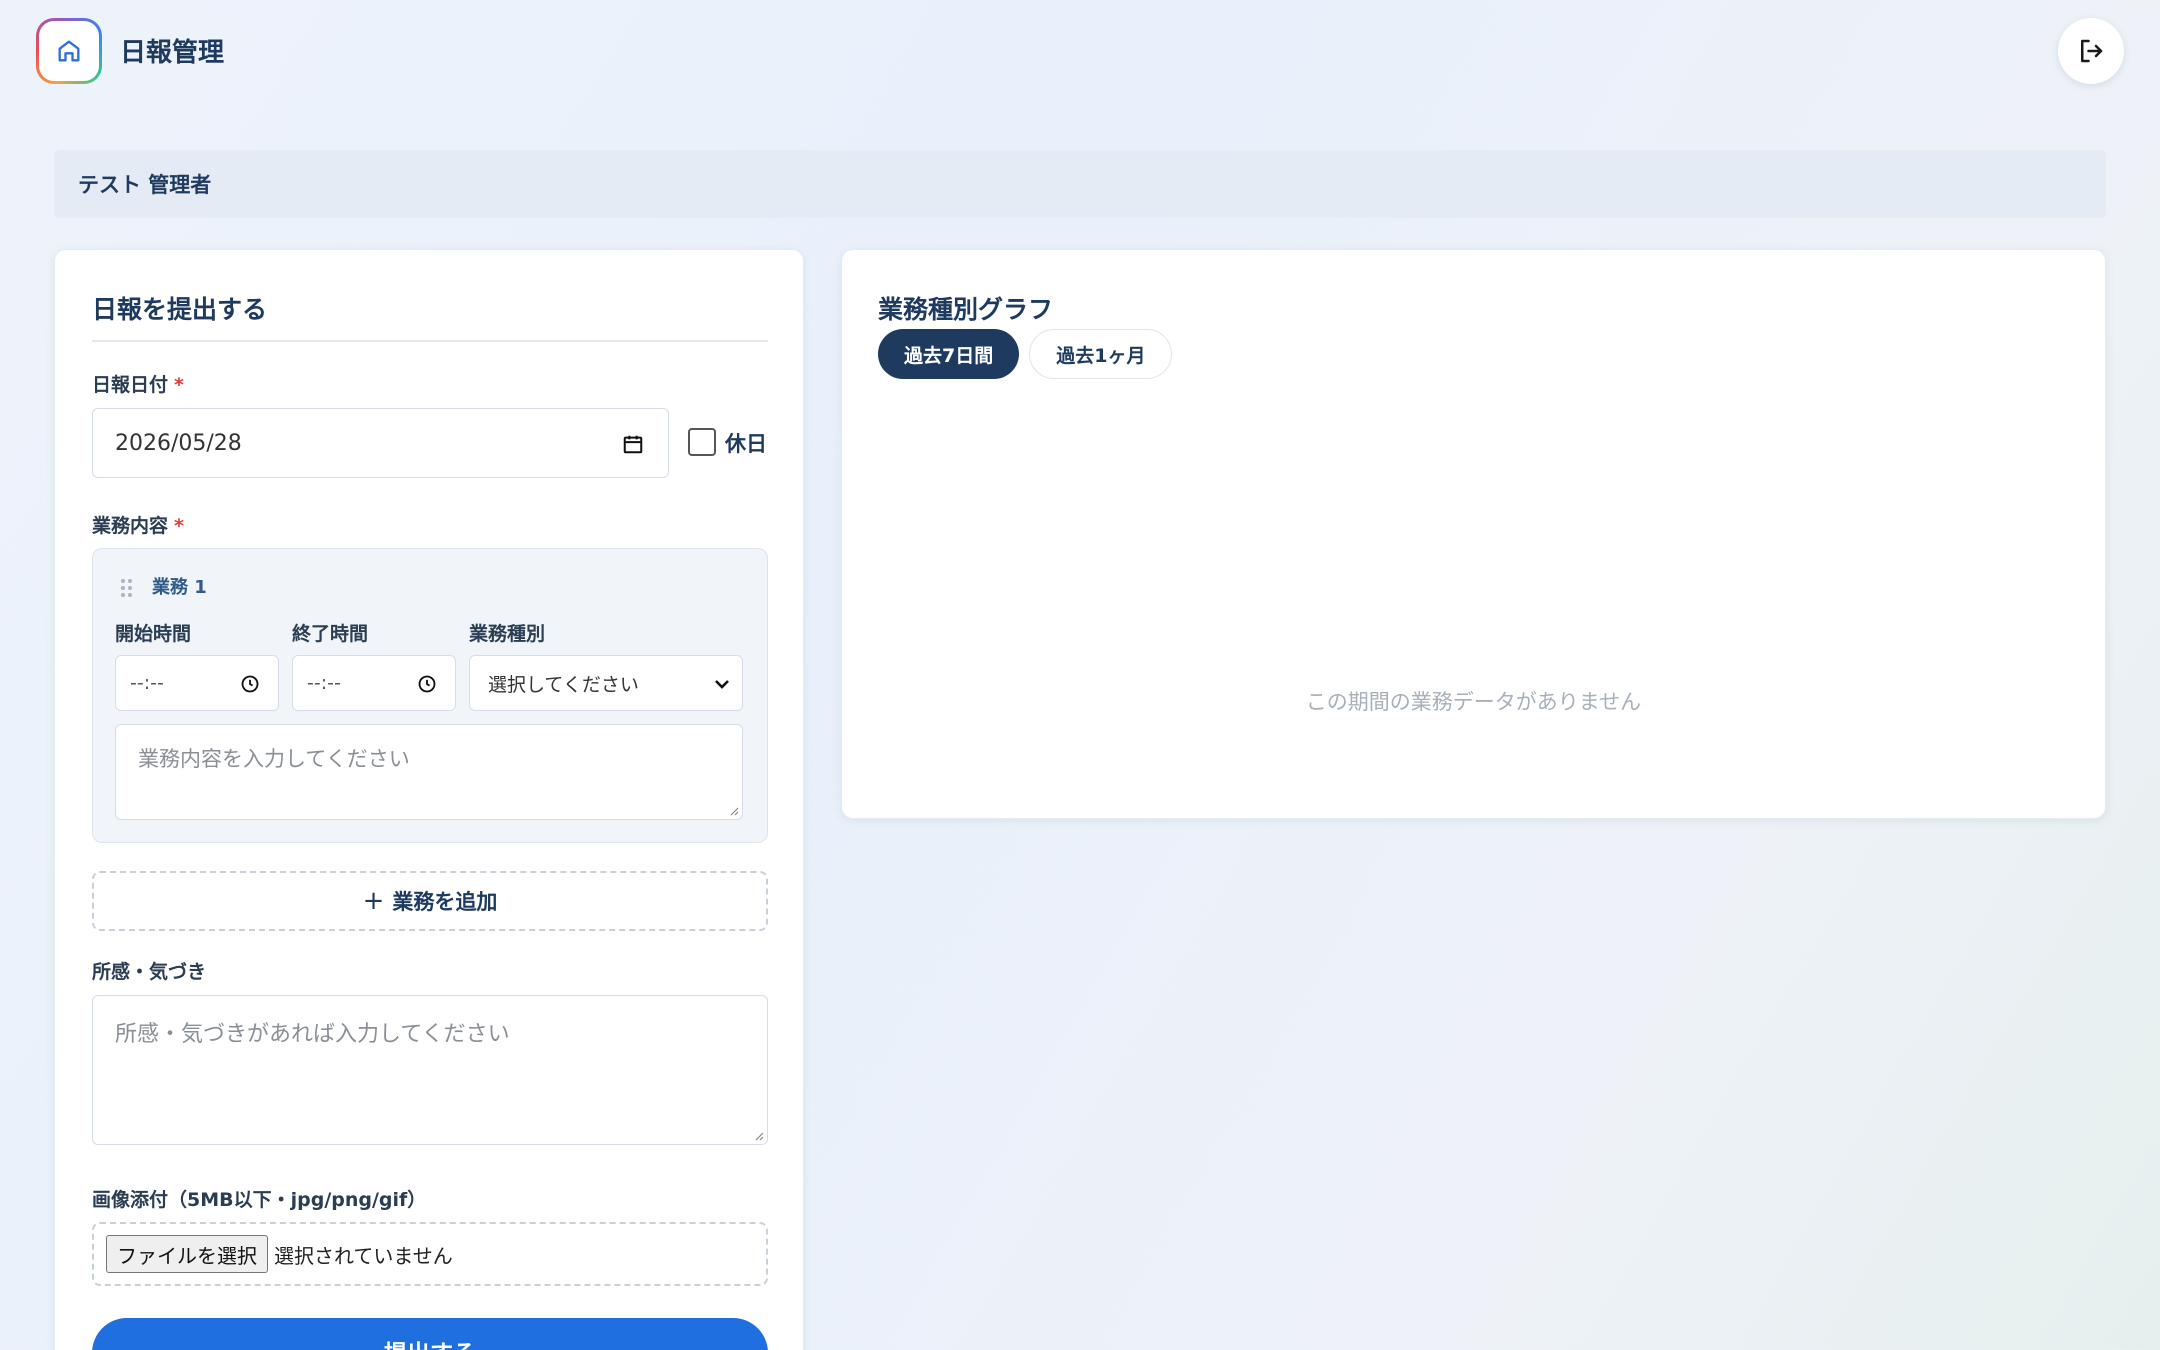  I want to click on plus-icon: +, so click(373, 901).